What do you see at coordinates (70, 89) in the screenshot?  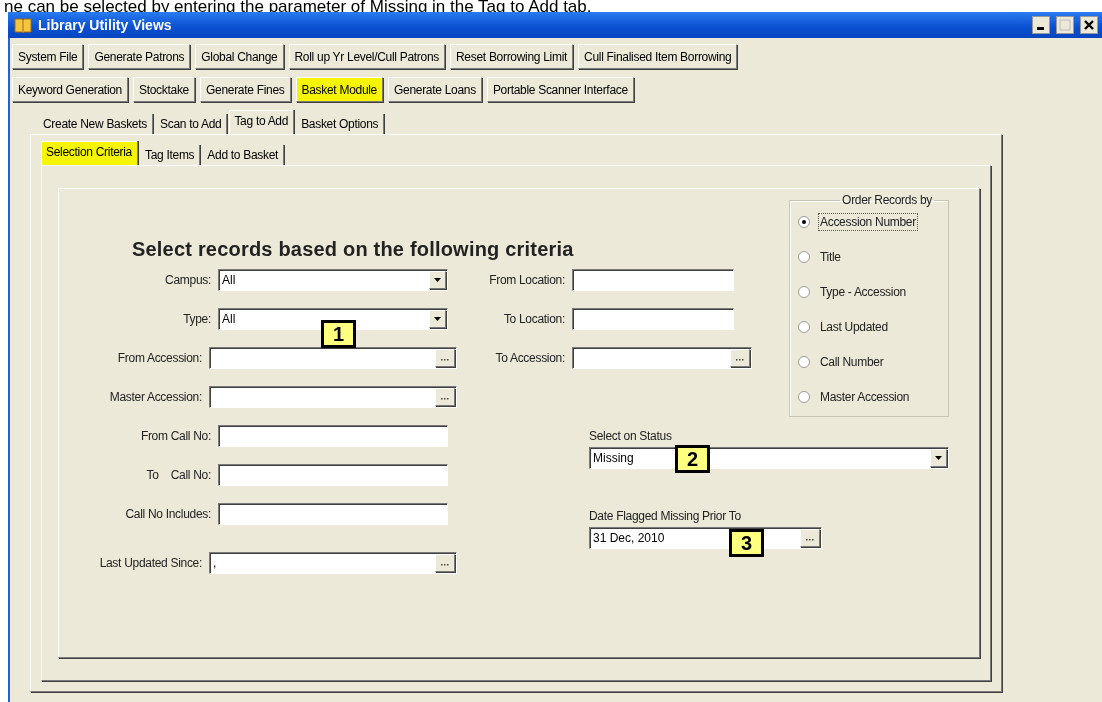 I see `toolbar-button: Keyword Generation` at bounding box center [70, 89].